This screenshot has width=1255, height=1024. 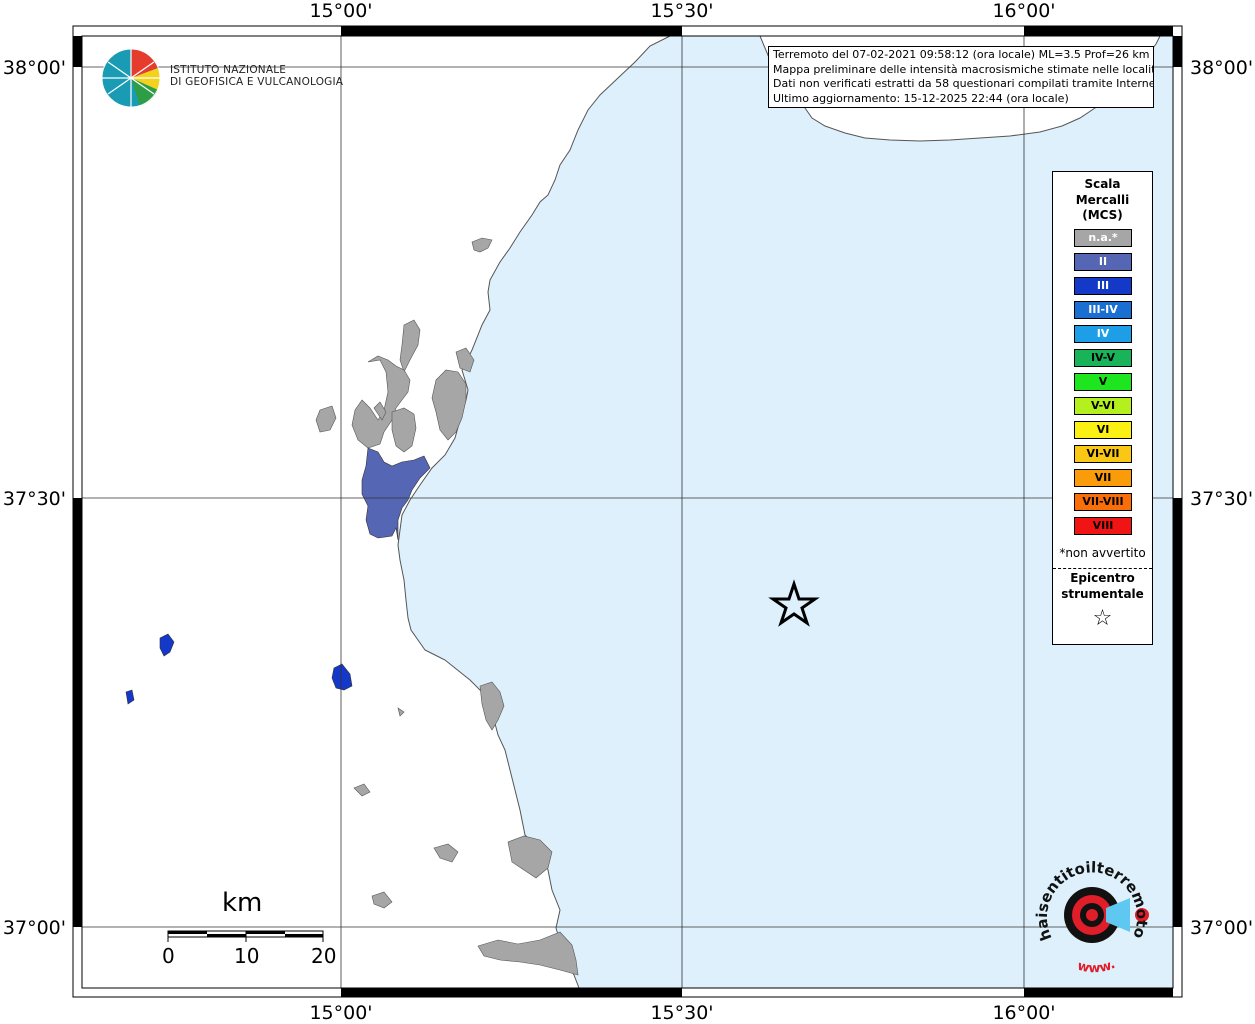 What do you see at coordinates (1221, 499) in the screenshot?
I see `tick-right-2: 37°30'` at bounding box center [1221, 499].